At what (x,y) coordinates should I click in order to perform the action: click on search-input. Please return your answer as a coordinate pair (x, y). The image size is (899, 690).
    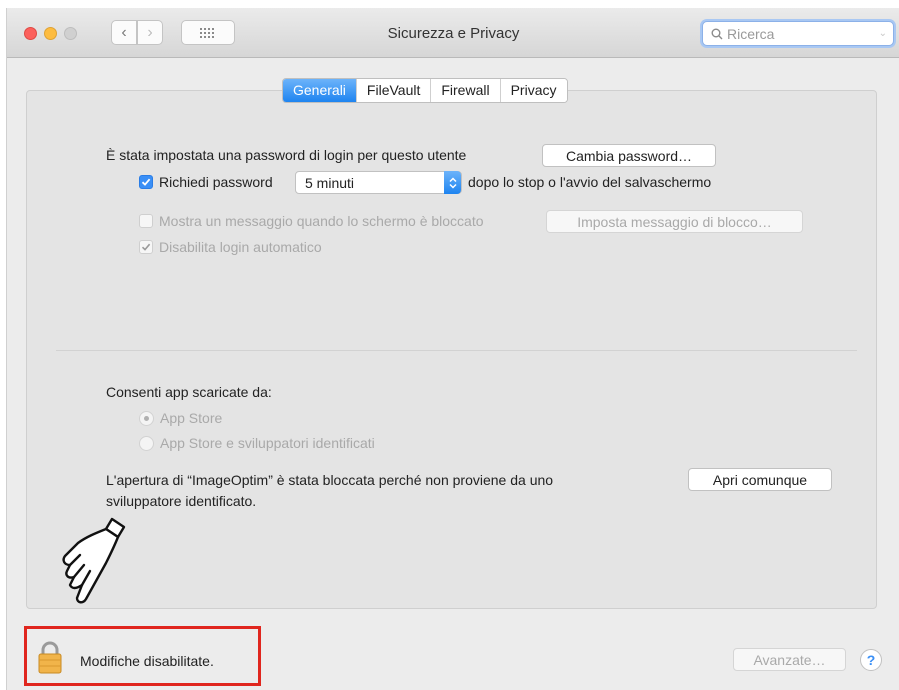
    Looking at the image, I should click on (802, 33).